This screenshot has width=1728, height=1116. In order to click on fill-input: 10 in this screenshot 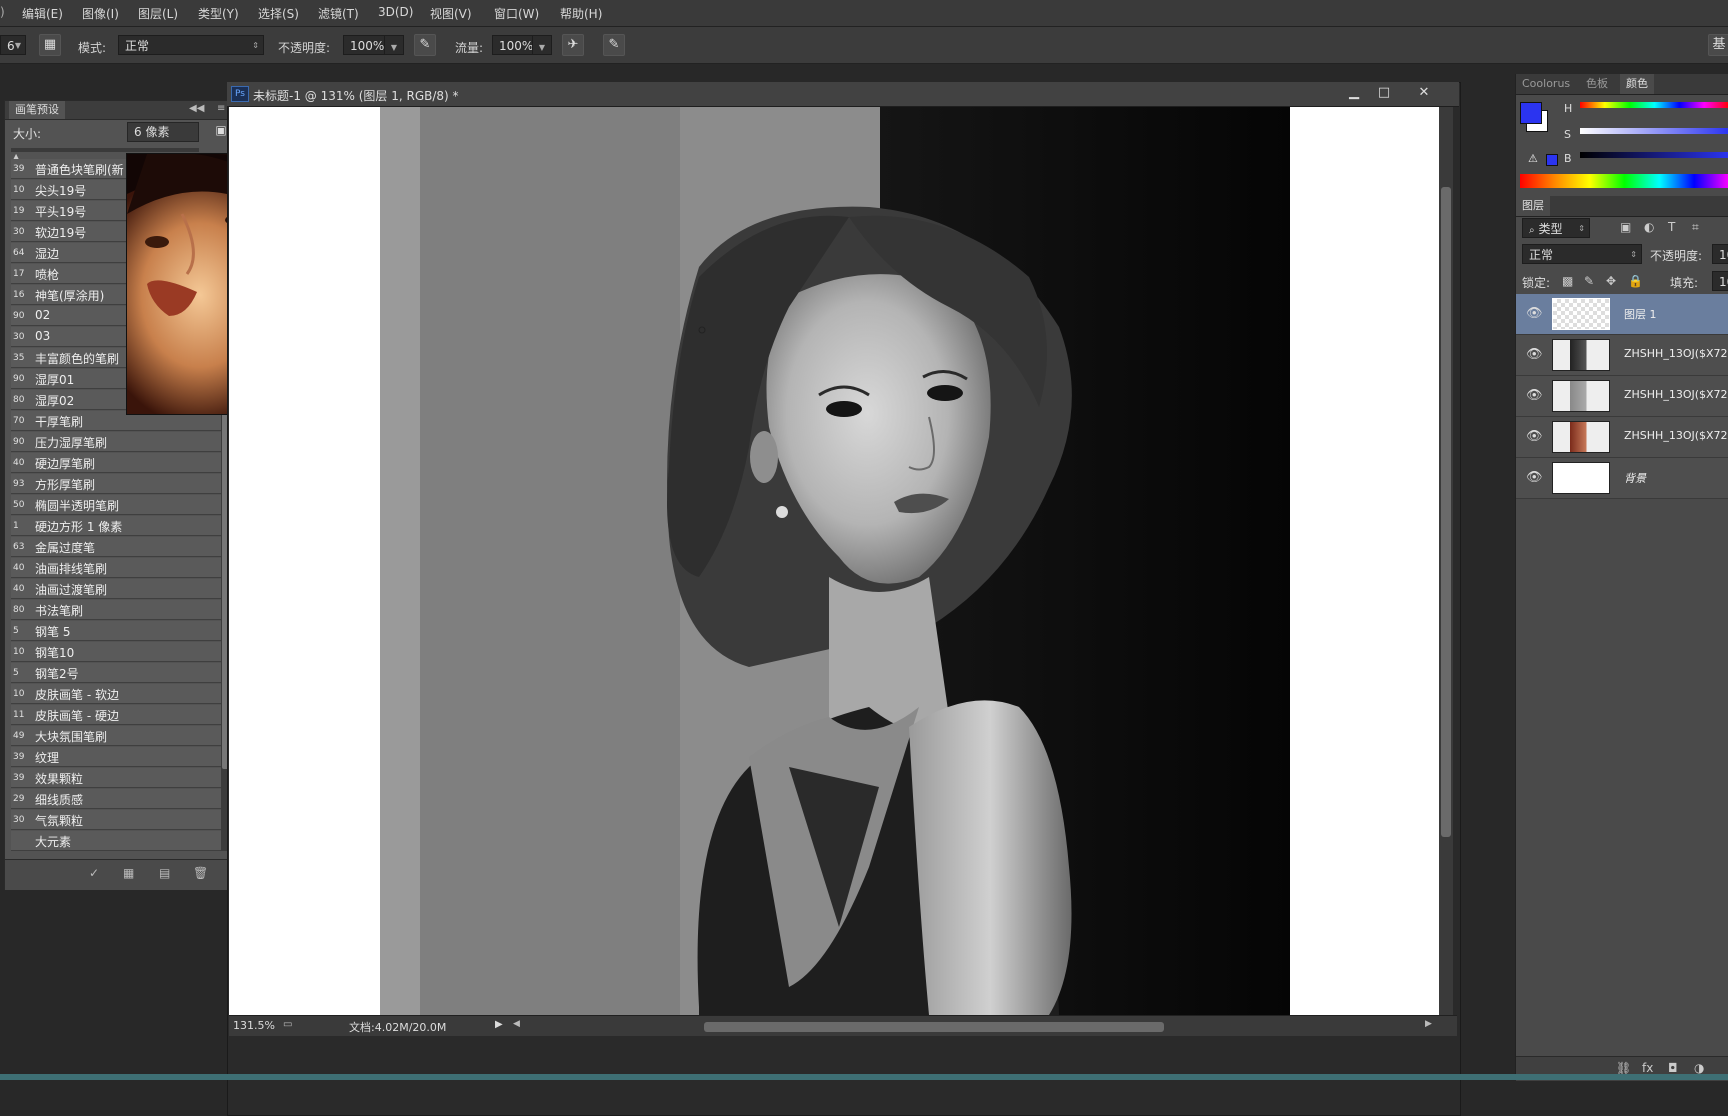, I will do `click(1720, 281)`.